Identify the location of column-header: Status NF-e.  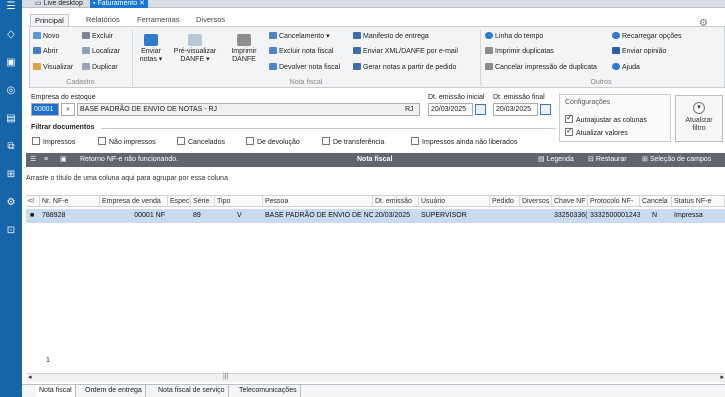
(698, 201).